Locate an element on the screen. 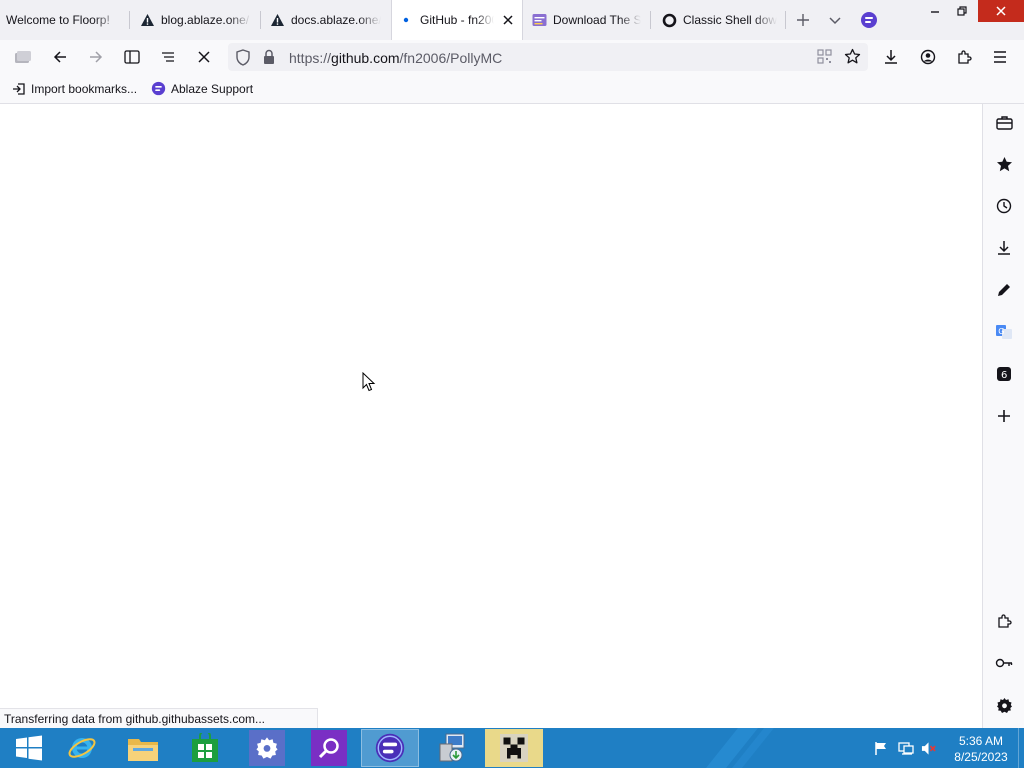  sidebar-item-bookmarks is located at coordinates (1004, 164).